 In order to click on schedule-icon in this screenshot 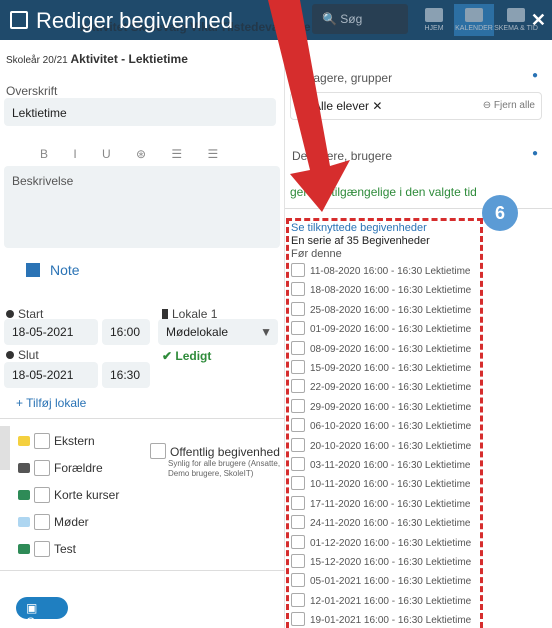, I will do `click(516, 15)`.